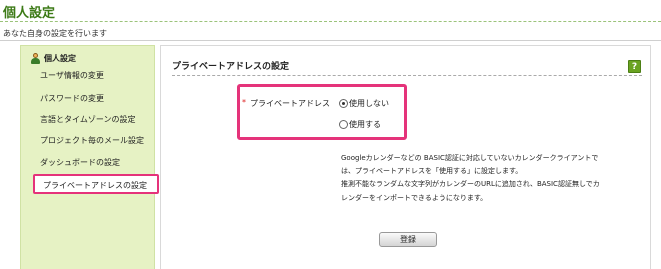 Image resolution: width=661 pixels, height=269 pixels. I want to click on sidebar-item-project-mail: プロジェクト毎のメール設定, so click(92, 140).